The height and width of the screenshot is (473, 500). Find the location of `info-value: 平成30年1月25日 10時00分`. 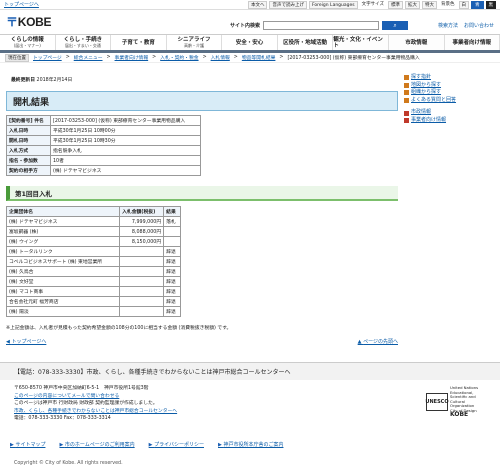

info-value: 平成30年1月25日 10時00分 is located at coordinates (125, 130).